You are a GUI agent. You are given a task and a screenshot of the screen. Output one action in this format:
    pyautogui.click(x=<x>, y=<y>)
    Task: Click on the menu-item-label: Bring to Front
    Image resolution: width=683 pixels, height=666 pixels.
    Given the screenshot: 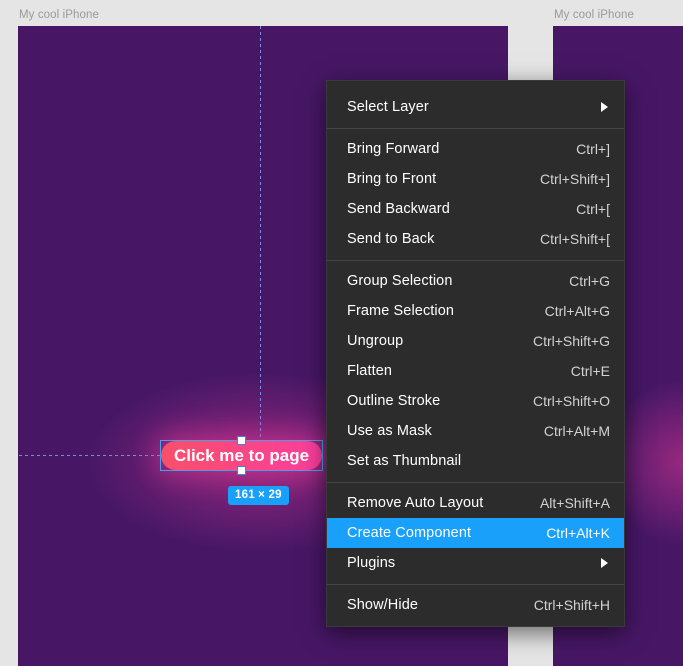 What is the action you would take?
    pyautogui.click(x=392, y=179)
    